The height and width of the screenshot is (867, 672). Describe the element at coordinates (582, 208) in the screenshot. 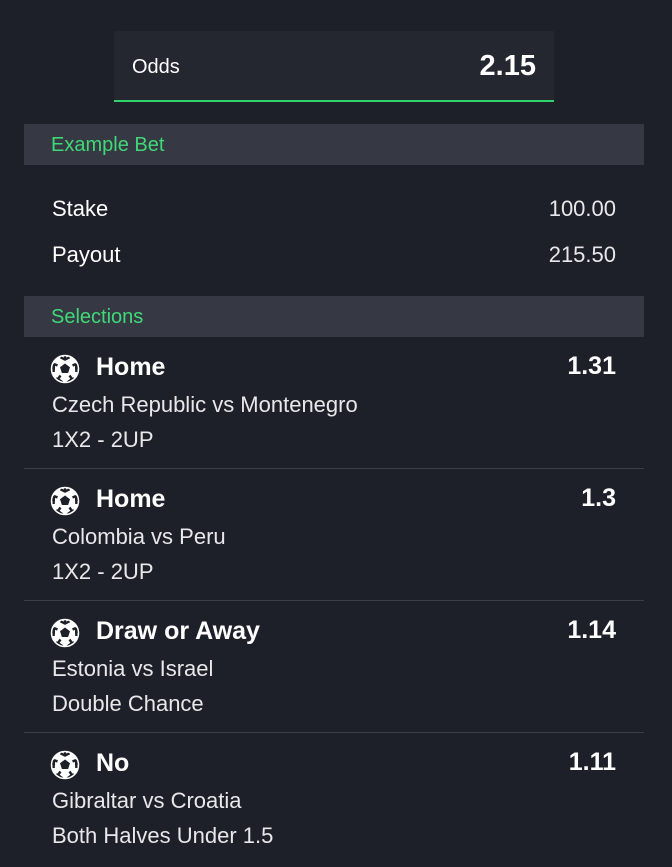

I see `stake-value: 100.00` at that location.